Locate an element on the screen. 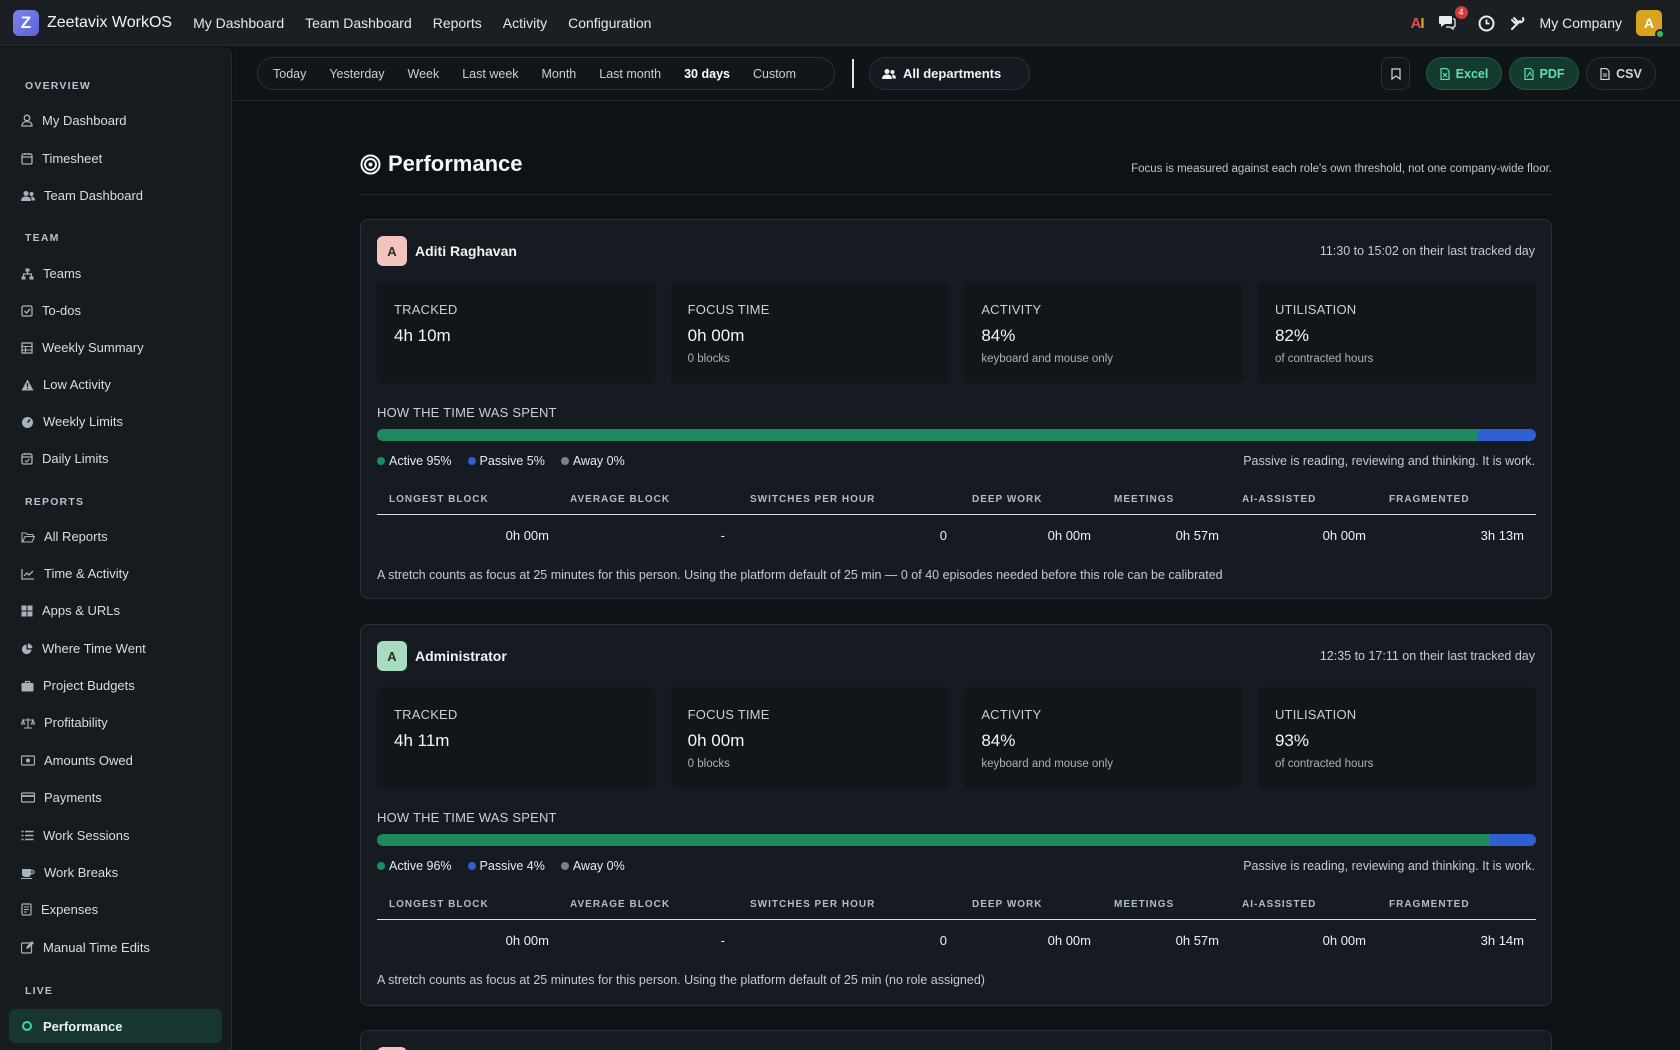 The width and height of the screenshot is (1680, 1050). sidebar-label: Weekly Limits is located at coordinates (83, 421).